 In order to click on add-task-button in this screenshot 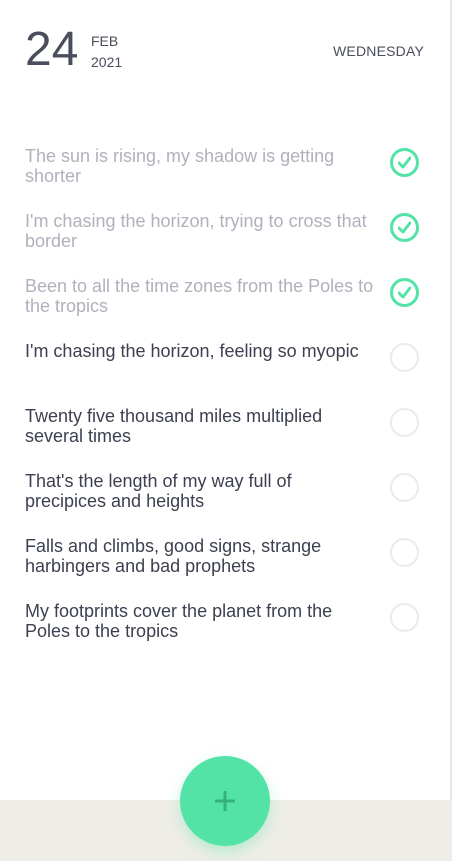, I will do `click(225, 801)`.